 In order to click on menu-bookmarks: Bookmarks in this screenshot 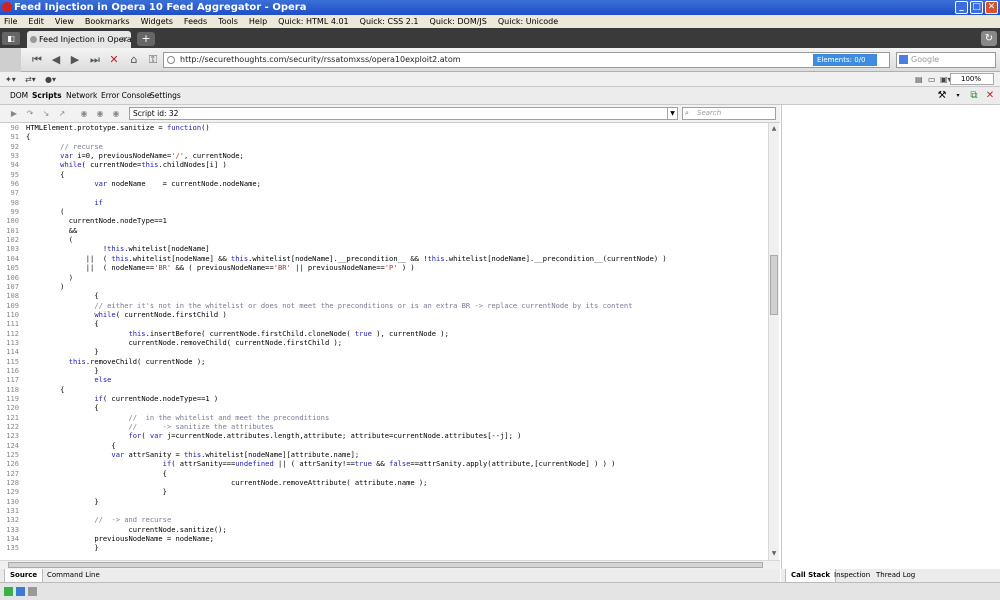, I will do `click(107, 21)`.